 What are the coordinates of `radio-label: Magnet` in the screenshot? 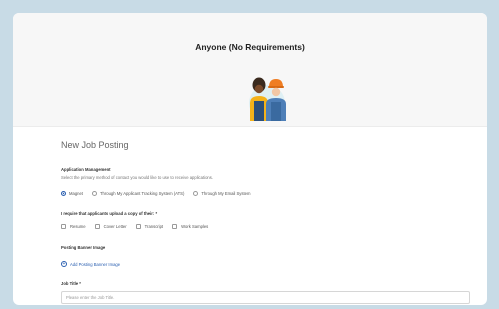 It's located at (76, 193).